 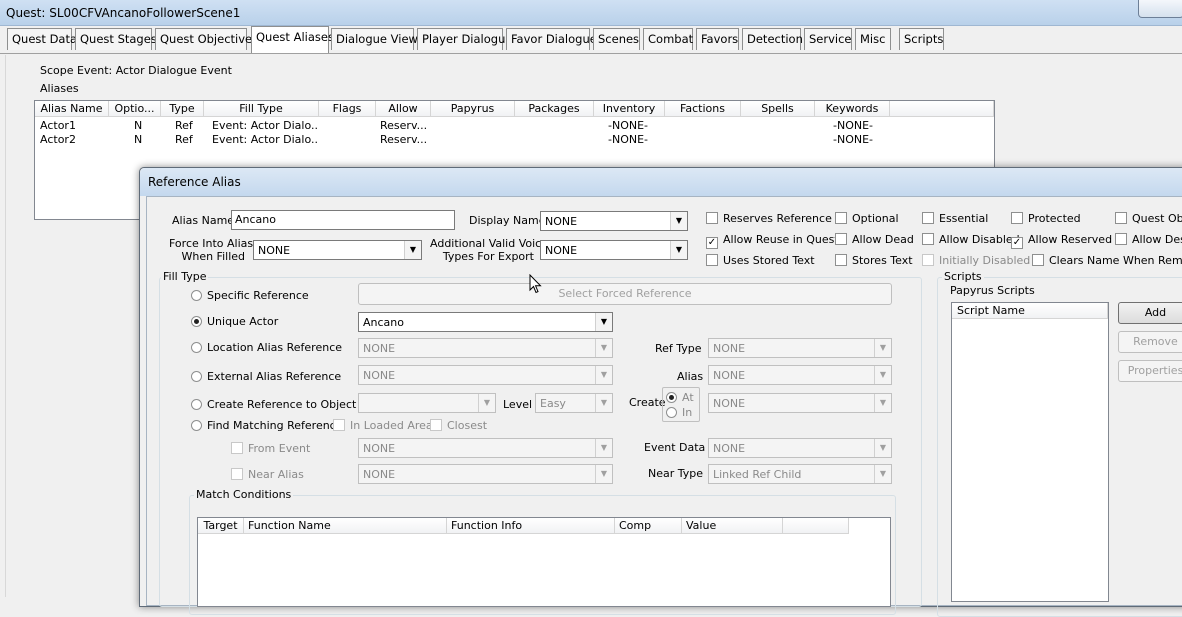 What do you see at coordinates (273, 404) in the screenshot?
I see `create-reference-radio: Create Reference to Object` at bounding box center [273, 404].